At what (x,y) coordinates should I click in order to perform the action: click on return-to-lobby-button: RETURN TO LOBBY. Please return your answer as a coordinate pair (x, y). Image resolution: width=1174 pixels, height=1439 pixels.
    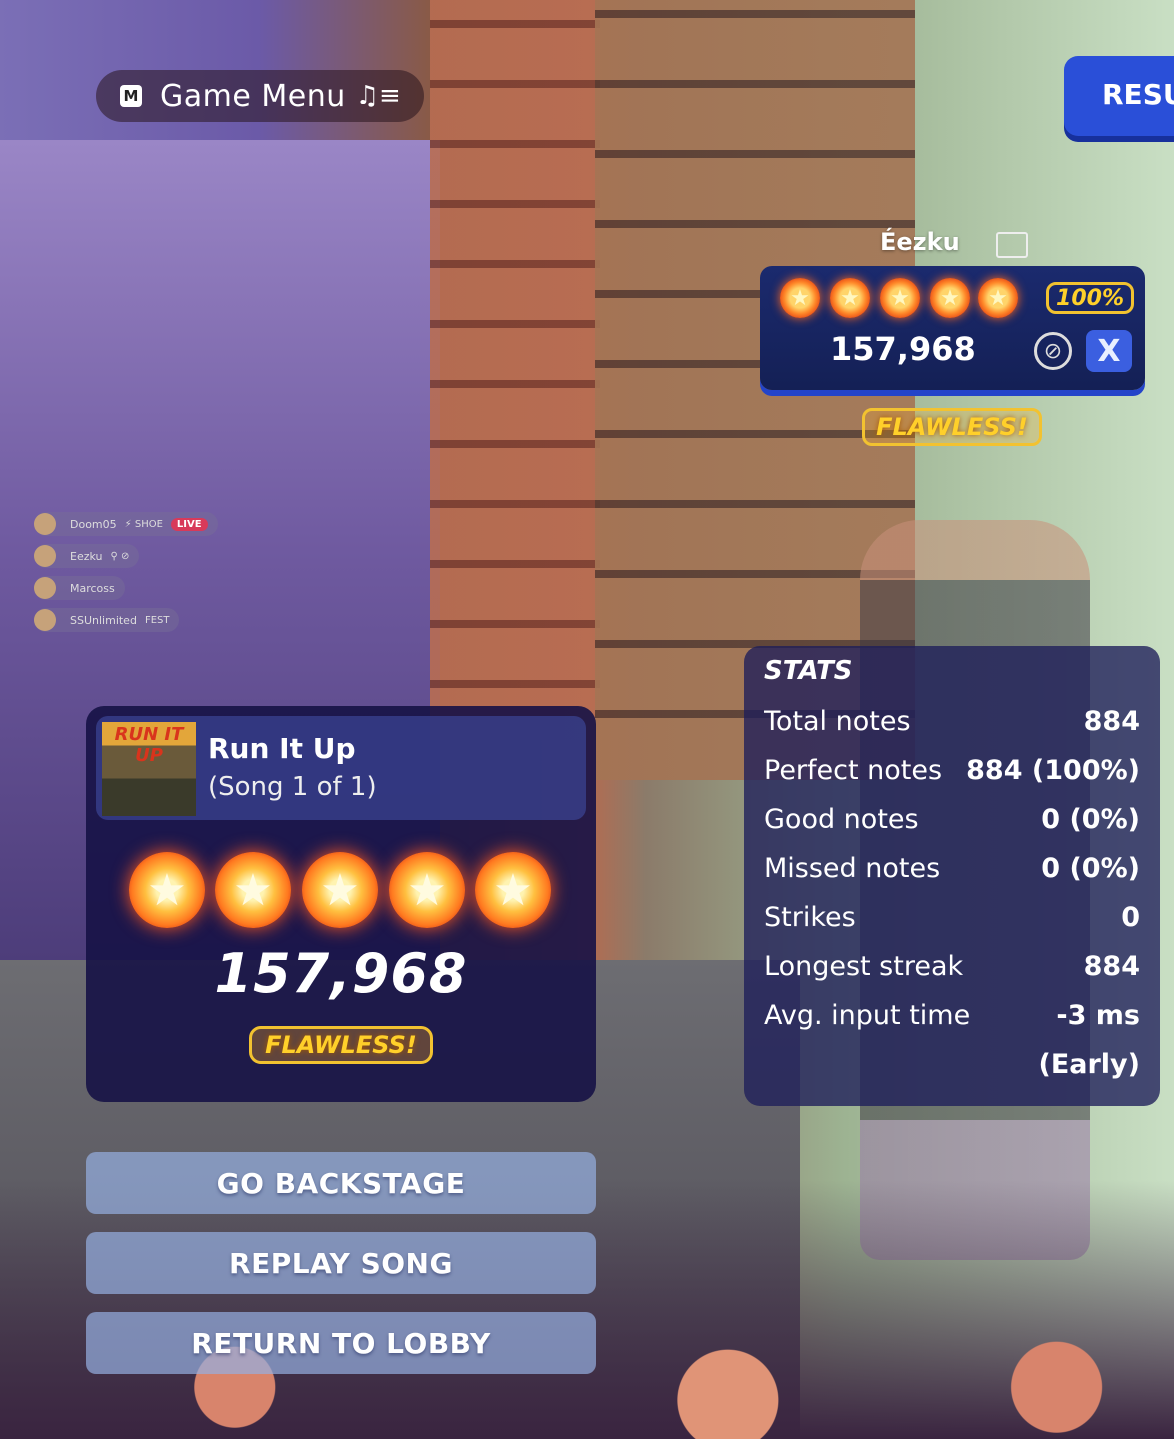
    Looking at the image, I should click on (341, 1343).